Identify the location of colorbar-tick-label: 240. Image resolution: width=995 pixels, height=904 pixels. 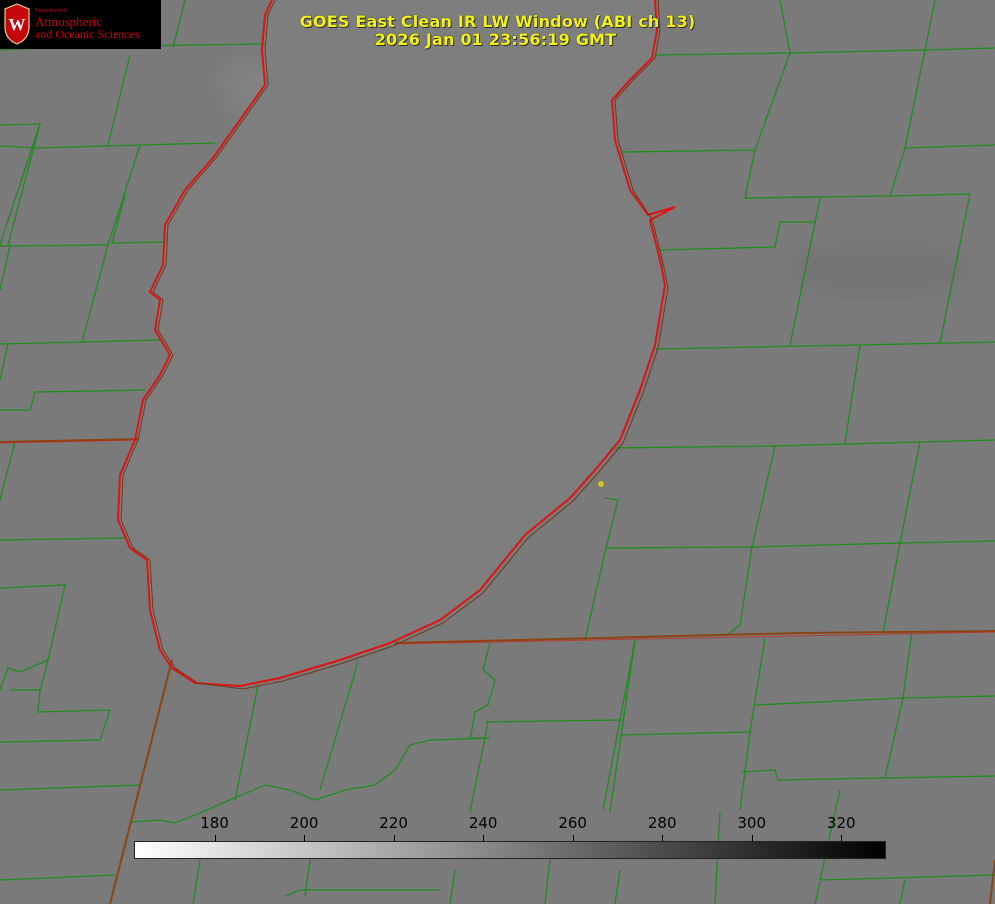
(483, 823).